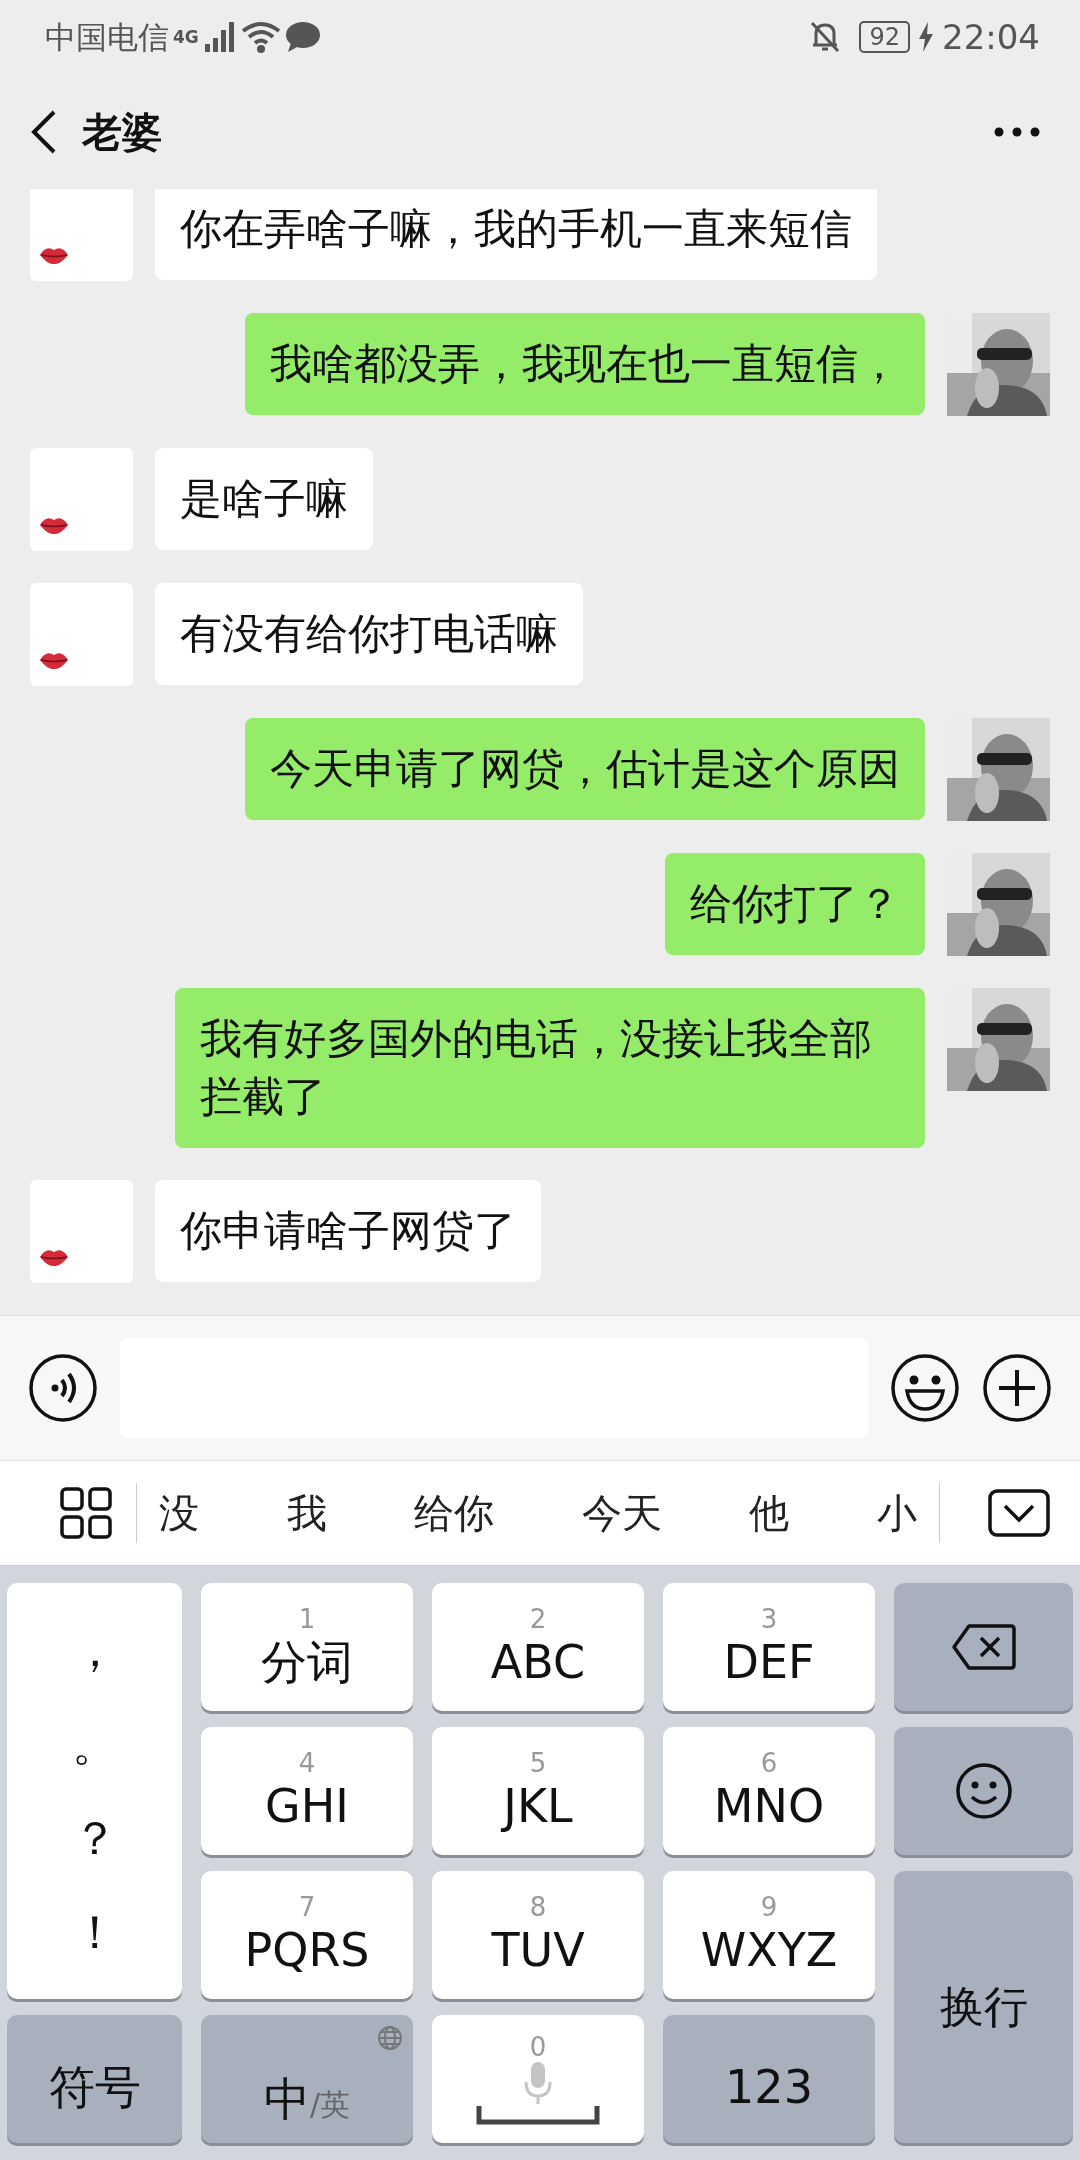  Describe the element at coordinates (991, 37) in the screenshot. I see `status-time: 22:04` at that location.